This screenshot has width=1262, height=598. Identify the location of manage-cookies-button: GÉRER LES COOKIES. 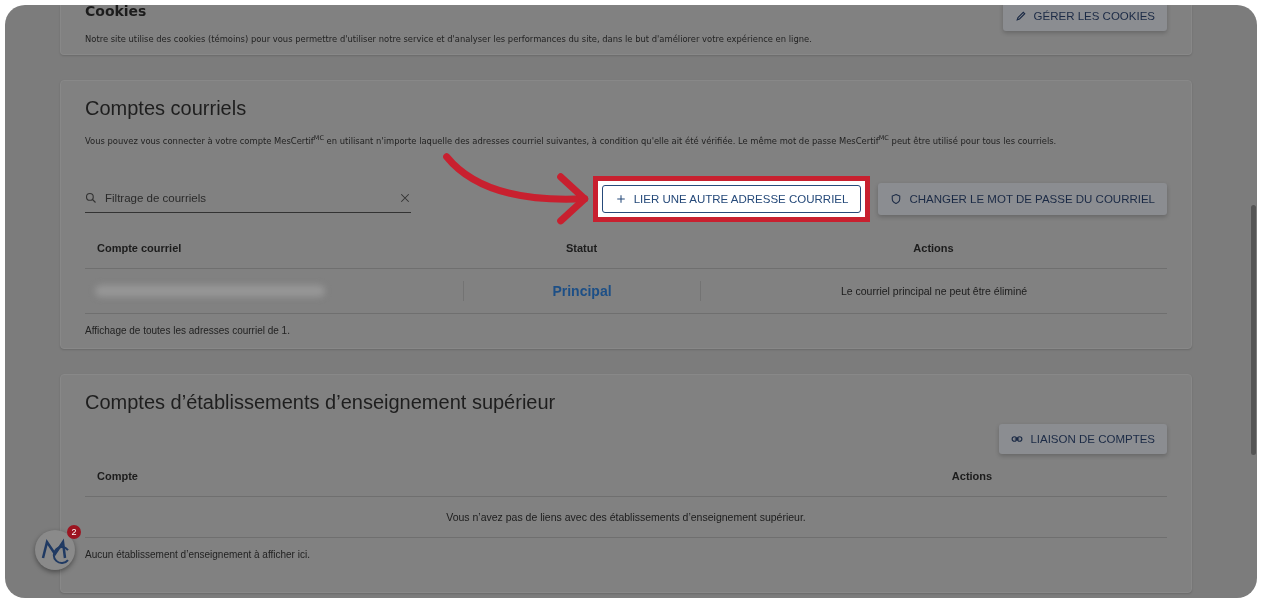
(1084, 18).